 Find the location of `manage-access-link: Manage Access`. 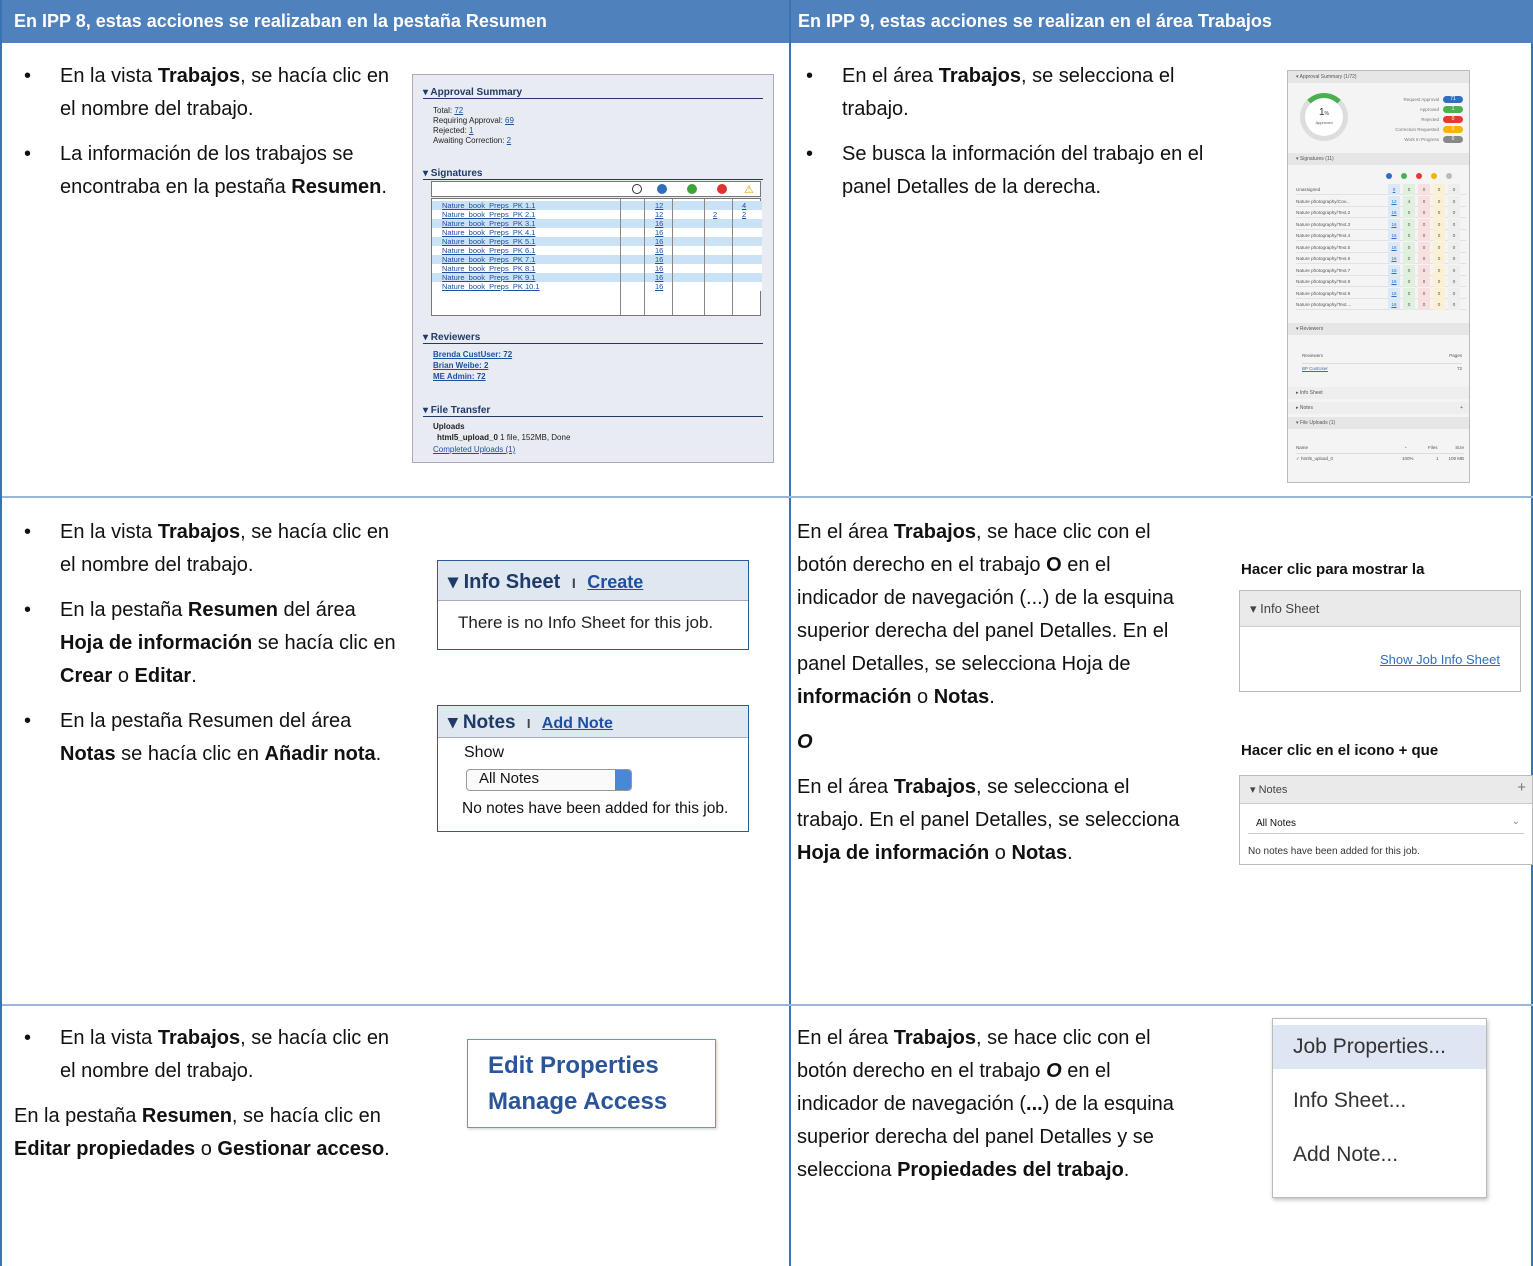

manage-access-link: Manage Access is located at coordinates (577, 1102).